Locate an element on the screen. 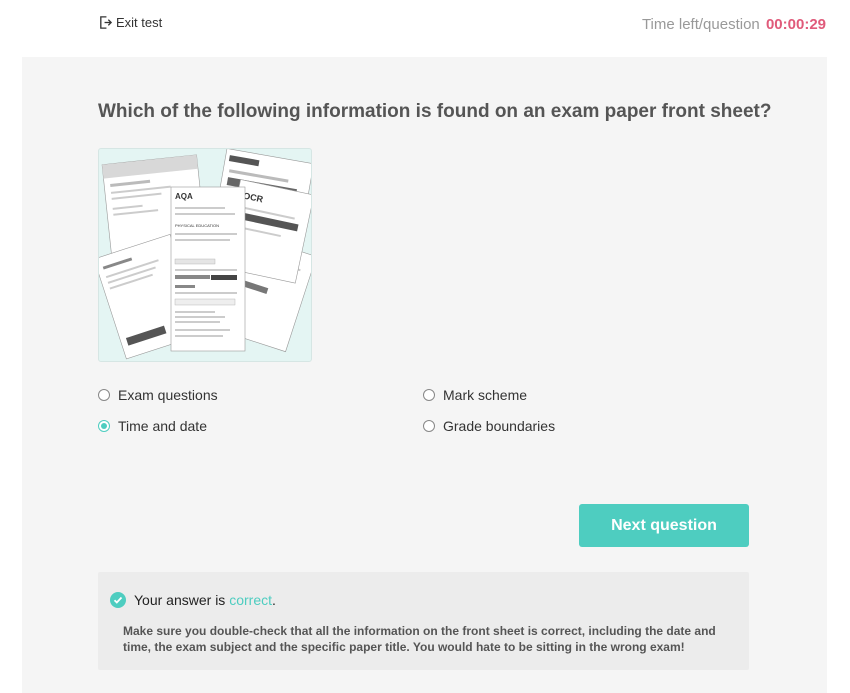  radio-exam-questions is located at coordinates (104, 395).